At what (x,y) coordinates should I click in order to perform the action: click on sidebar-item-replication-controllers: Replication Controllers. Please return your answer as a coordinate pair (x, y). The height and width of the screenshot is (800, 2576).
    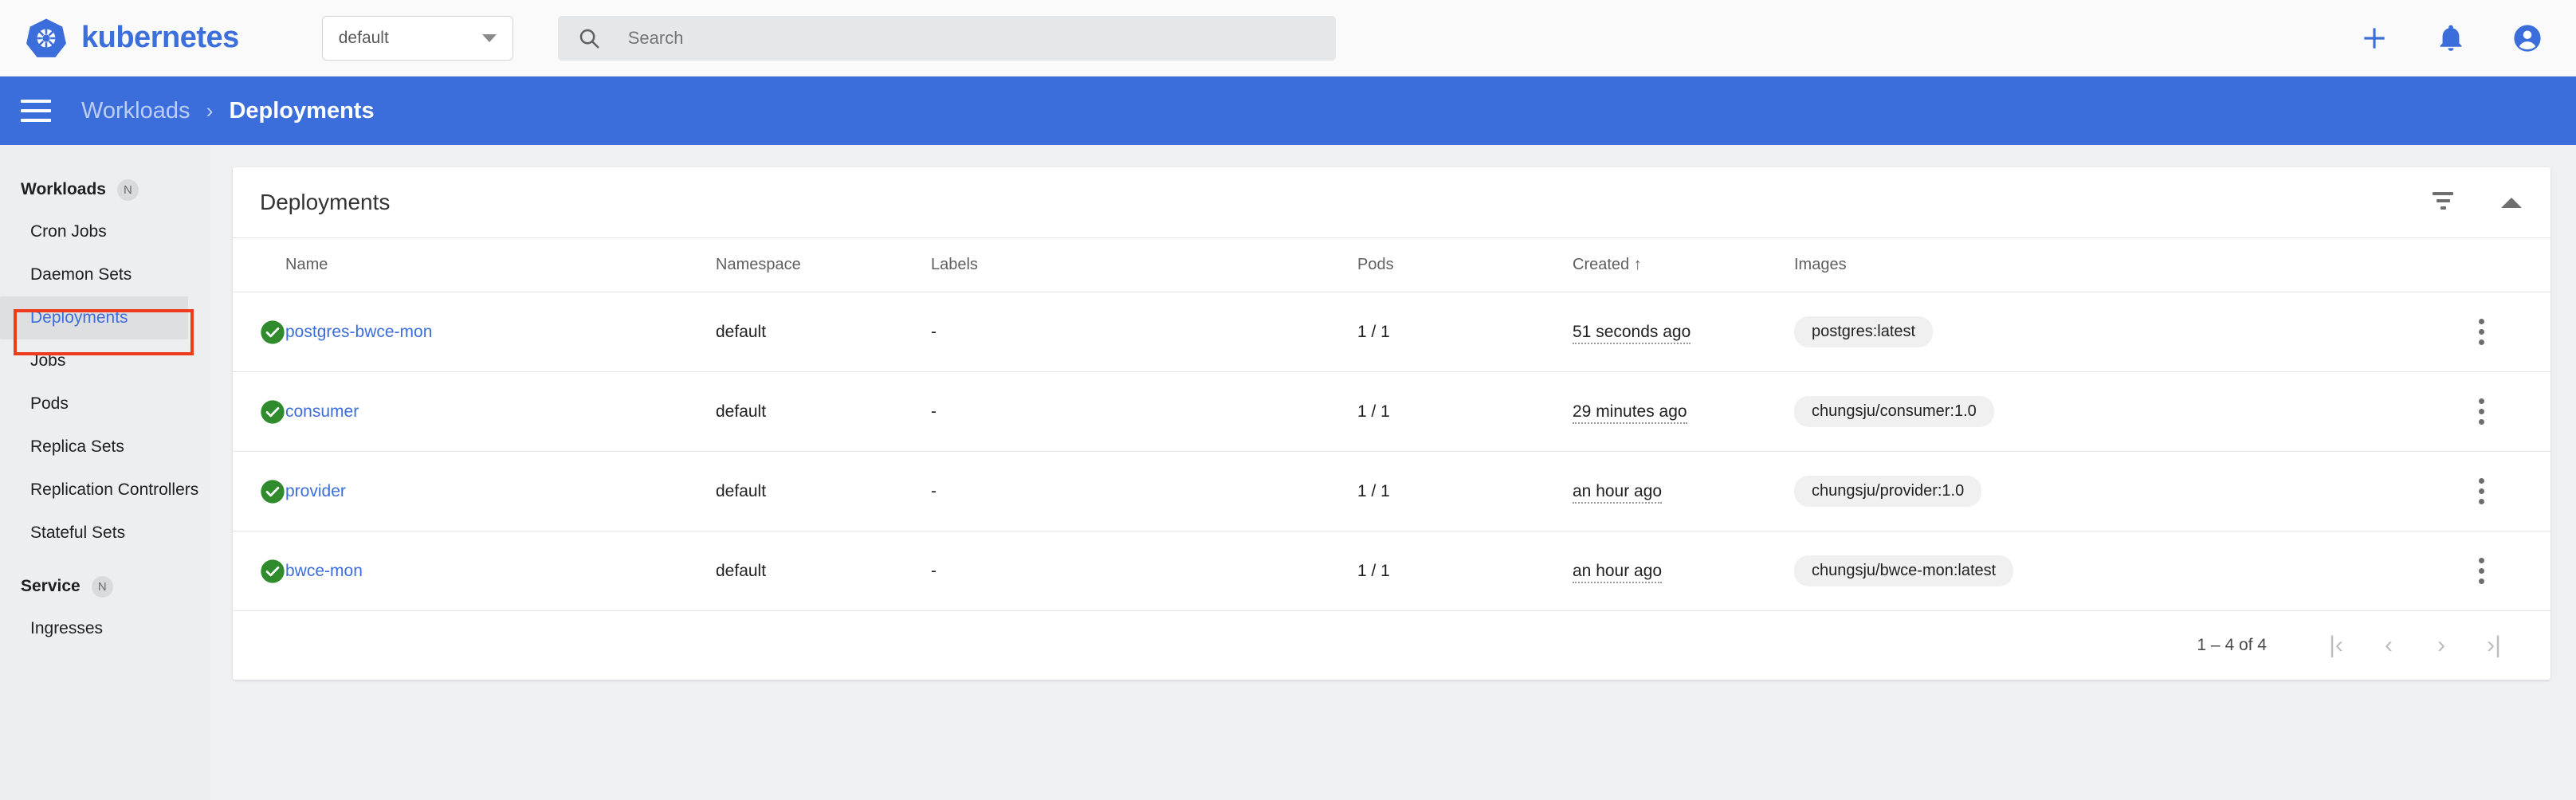
    Looking at the image, I should click on (105, 490).